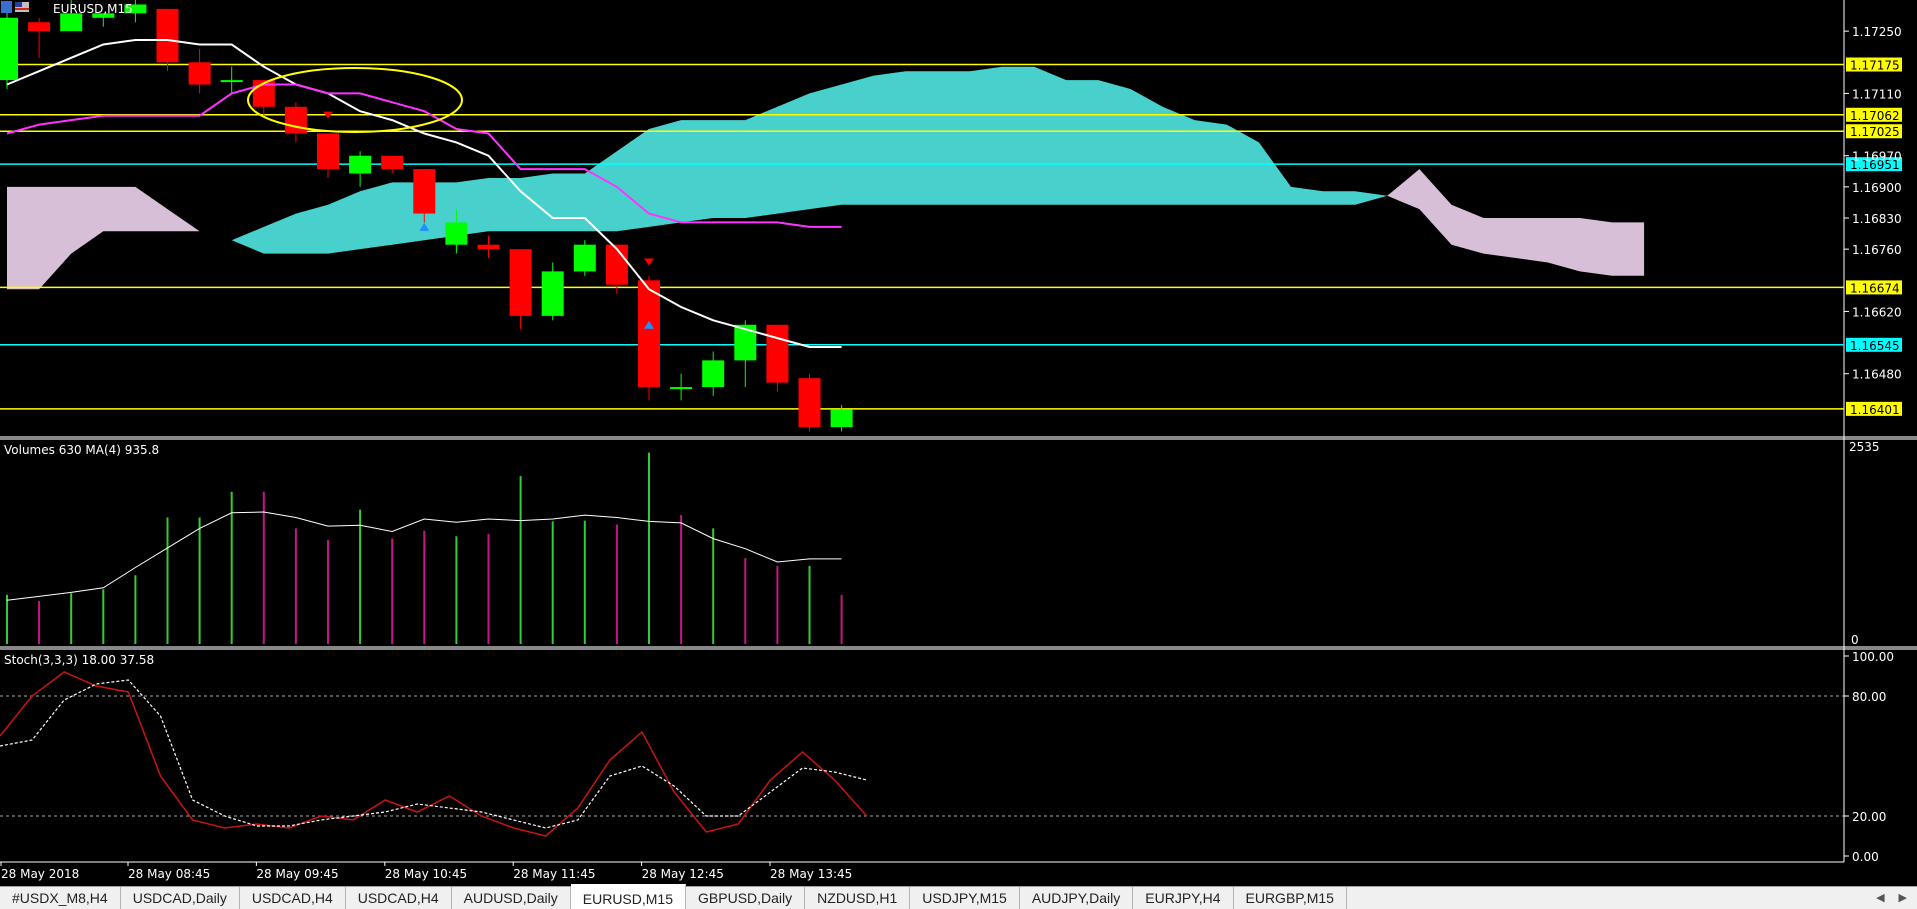 Image resolution: width=1917 pixels, height=909 pixels. What do you see at coordinates (1183, 898) in the screenshot?
I see `chart-tab: EURJPY,H4` at bounding box center [1183, 898].